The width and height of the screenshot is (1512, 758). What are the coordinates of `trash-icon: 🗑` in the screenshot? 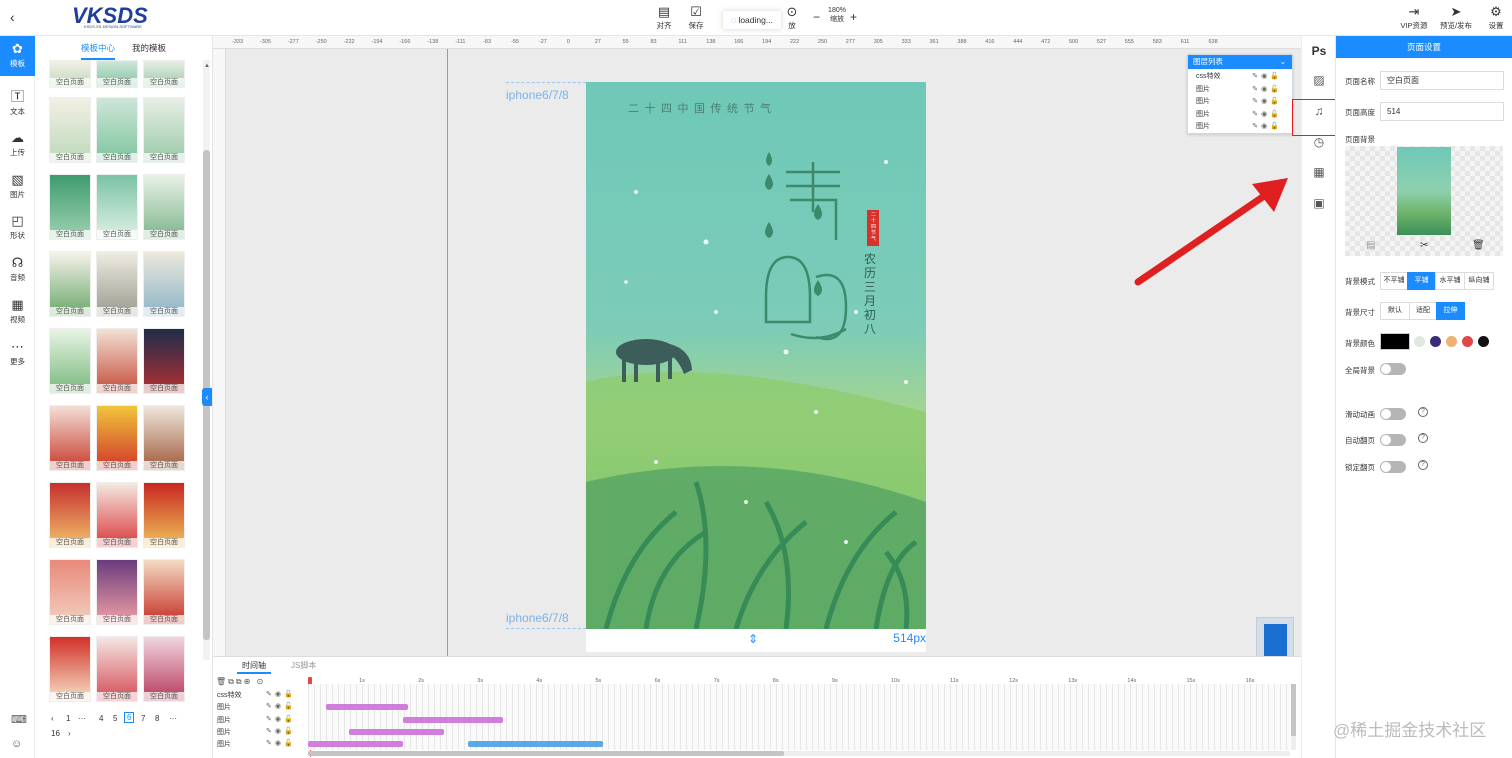 It's located at (1478, 245).